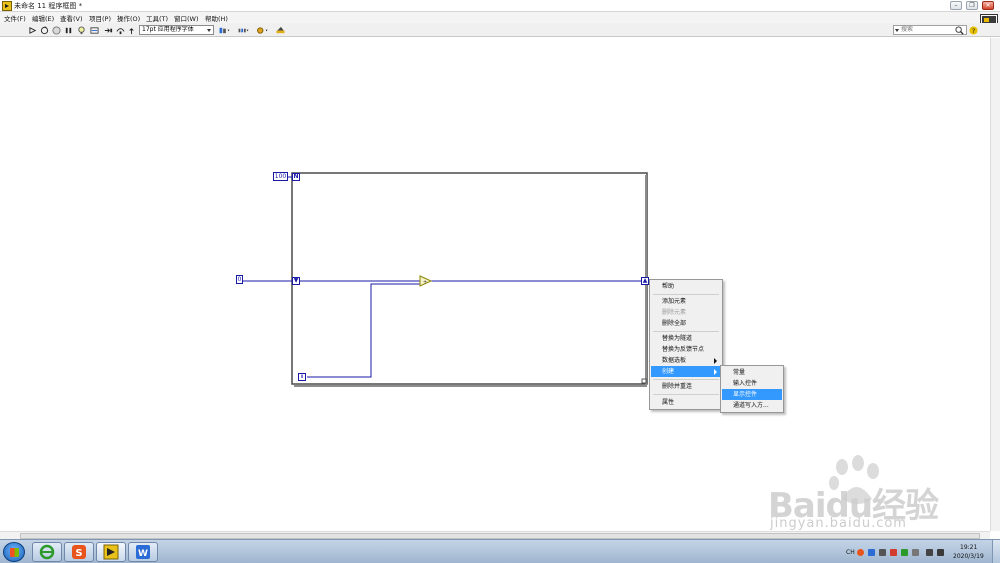 Image resolution: width=1000 pixels, height=563 pixels. What do you see at coordinates (209, 30) in the screenshot?
I see `chevron-down-icon` at bounding box center [209, 30].